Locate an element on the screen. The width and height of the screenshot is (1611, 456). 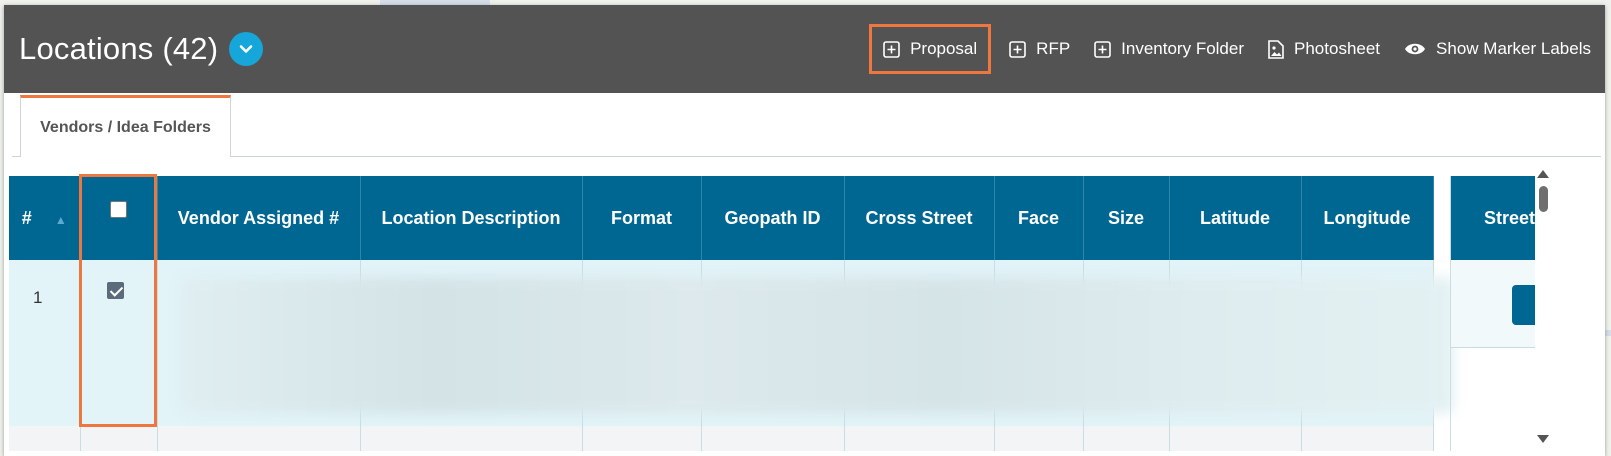
column-header-latitude: Latitude is located at coordinates (1235, 218).